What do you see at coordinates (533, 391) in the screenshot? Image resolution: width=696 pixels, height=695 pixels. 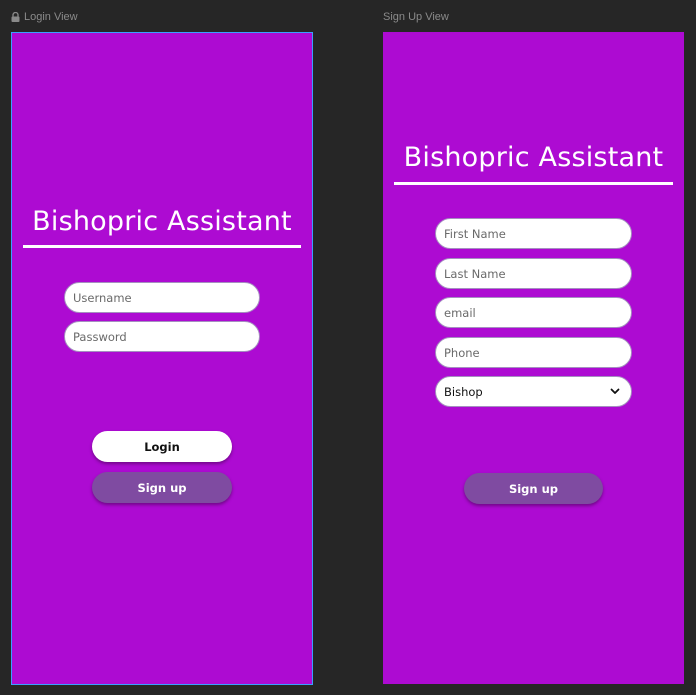 I see `role-select: Bishop` at bounding box center [533, 391].